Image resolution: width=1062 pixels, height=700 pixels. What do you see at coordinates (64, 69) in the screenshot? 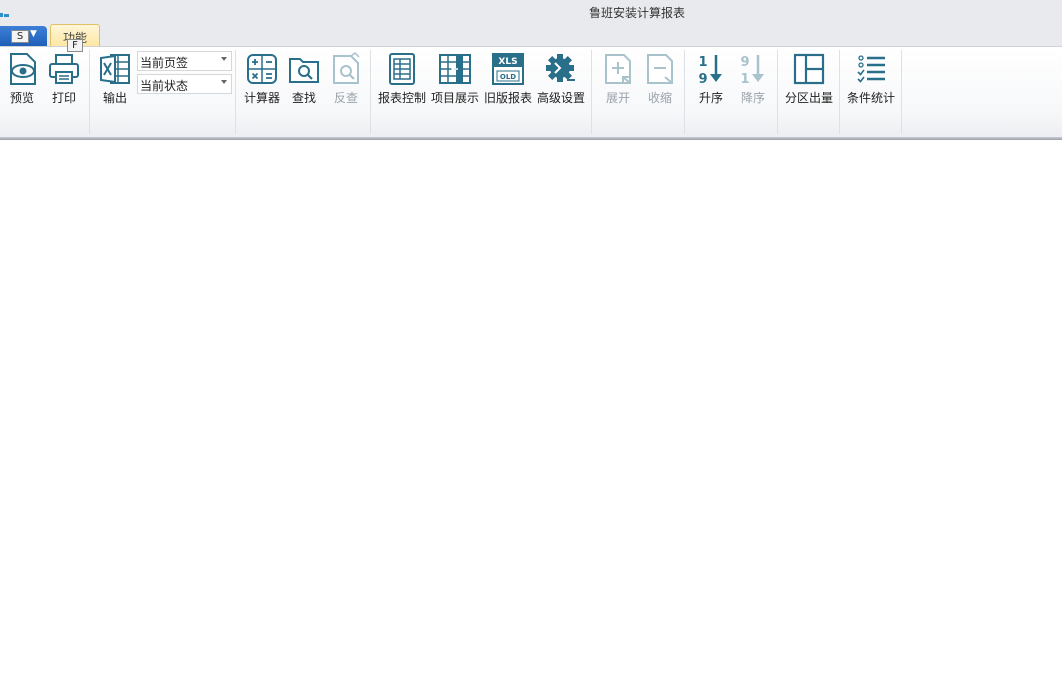
I see `printer-icon` at bounding box center [64, 69].